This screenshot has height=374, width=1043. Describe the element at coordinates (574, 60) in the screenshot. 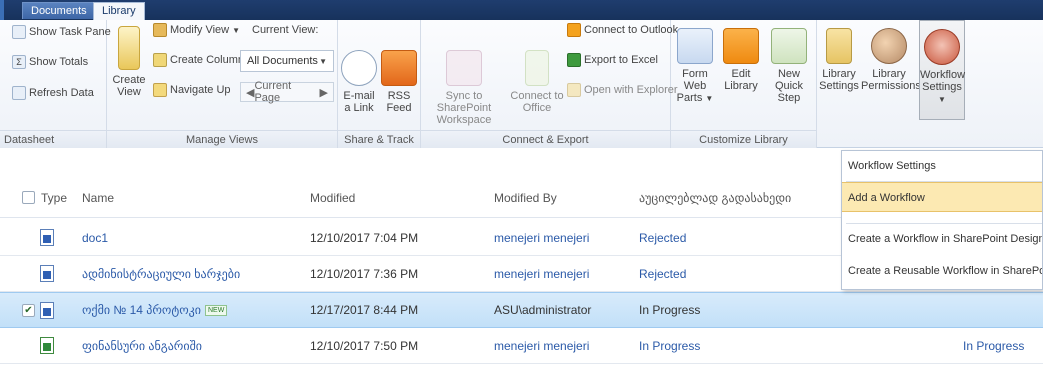

I see `excel-icon` at that location.